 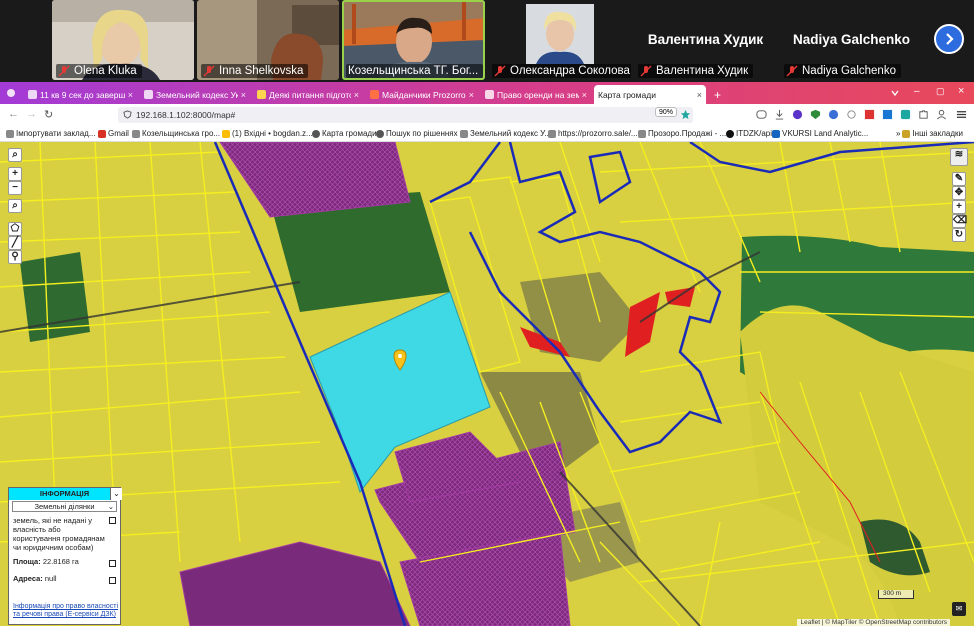 What do you see at coordinates (961, 114) in the screenshot?
I see `hamburger-menu-icon` at bounding box center [961, 114].